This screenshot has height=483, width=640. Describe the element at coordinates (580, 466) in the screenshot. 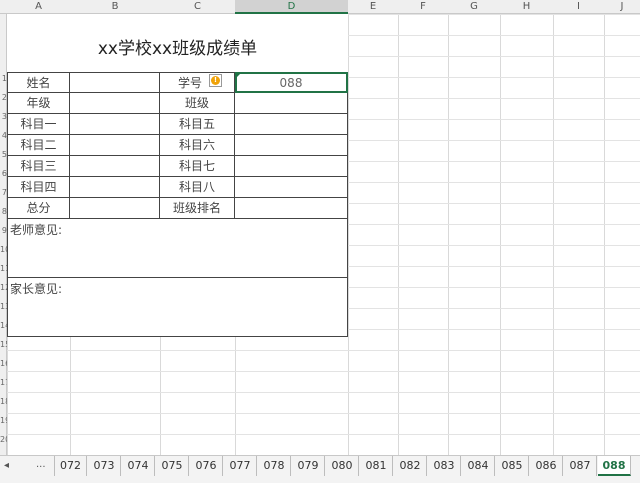

I see `sheet-tab-087: 087` at that location.